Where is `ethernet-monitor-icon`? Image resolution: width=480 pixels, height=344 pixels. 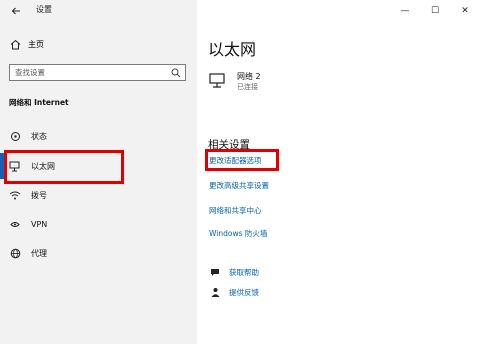 ethernet-monitor-icon is located at coordinates (217, 80).